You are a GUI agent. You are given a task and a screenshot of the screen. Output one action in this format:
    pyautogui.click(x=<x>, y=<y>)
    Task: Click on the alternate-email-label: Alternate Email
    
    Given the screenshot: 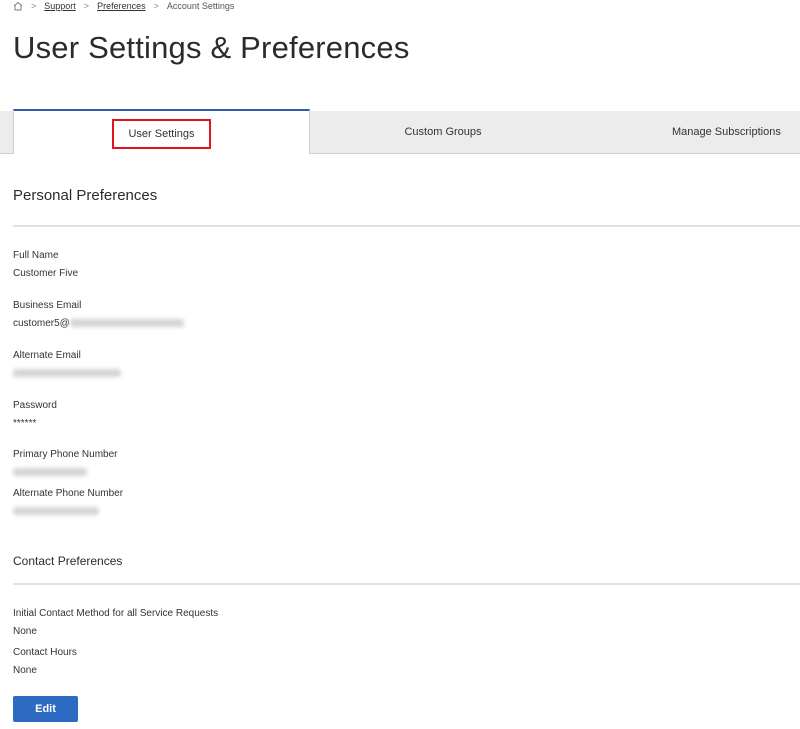 What is the action you would take?
    pyautogui.click(x=47, y=355)
    